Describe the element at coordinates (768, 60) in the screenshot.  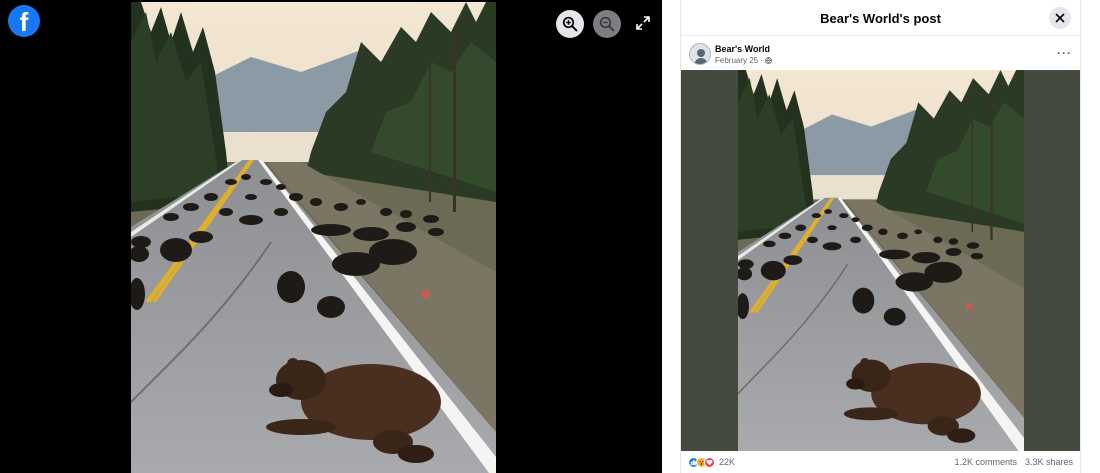
I see `globe-icon` at that location.